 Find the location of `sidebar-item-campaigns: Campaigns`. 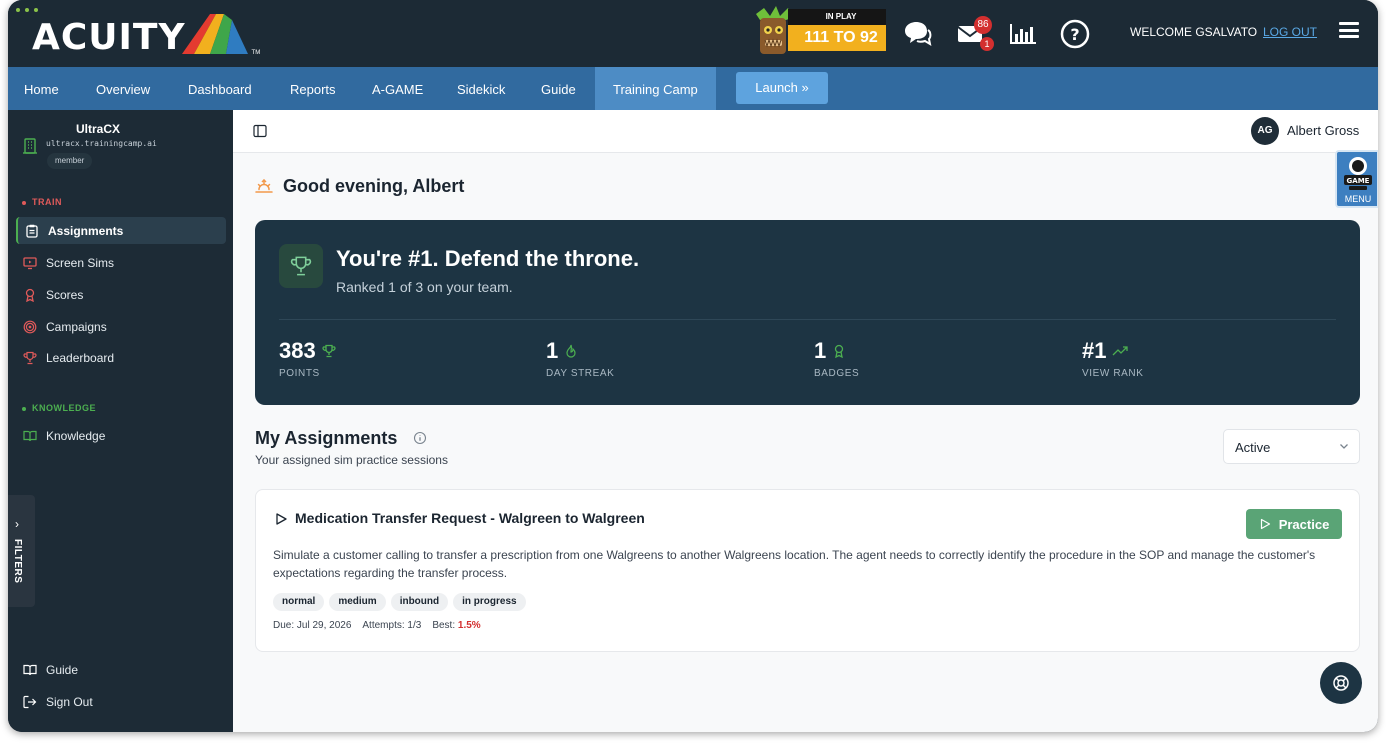

sidebar-item-campaigns: Campaigns is located at coordinates (121, 326).